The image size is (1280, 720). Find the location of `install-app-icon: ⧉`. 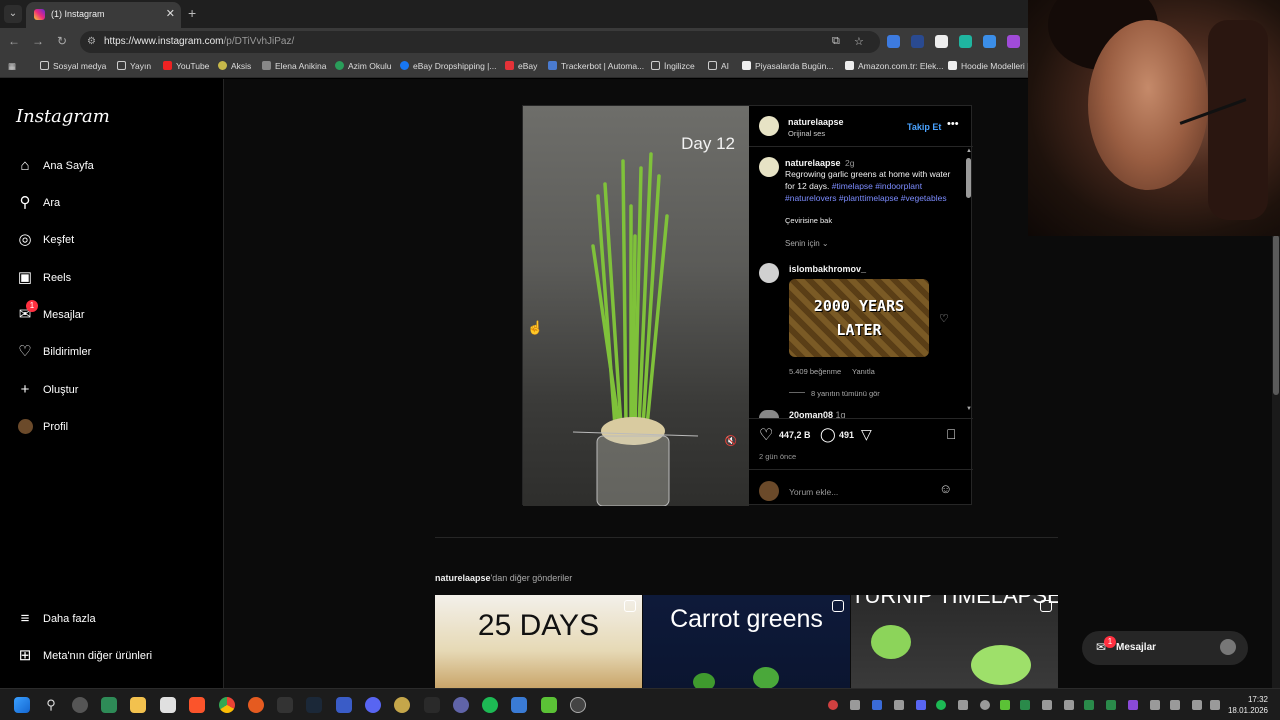

install-app-icon: ⧉ is located at coordinates (836, 41).